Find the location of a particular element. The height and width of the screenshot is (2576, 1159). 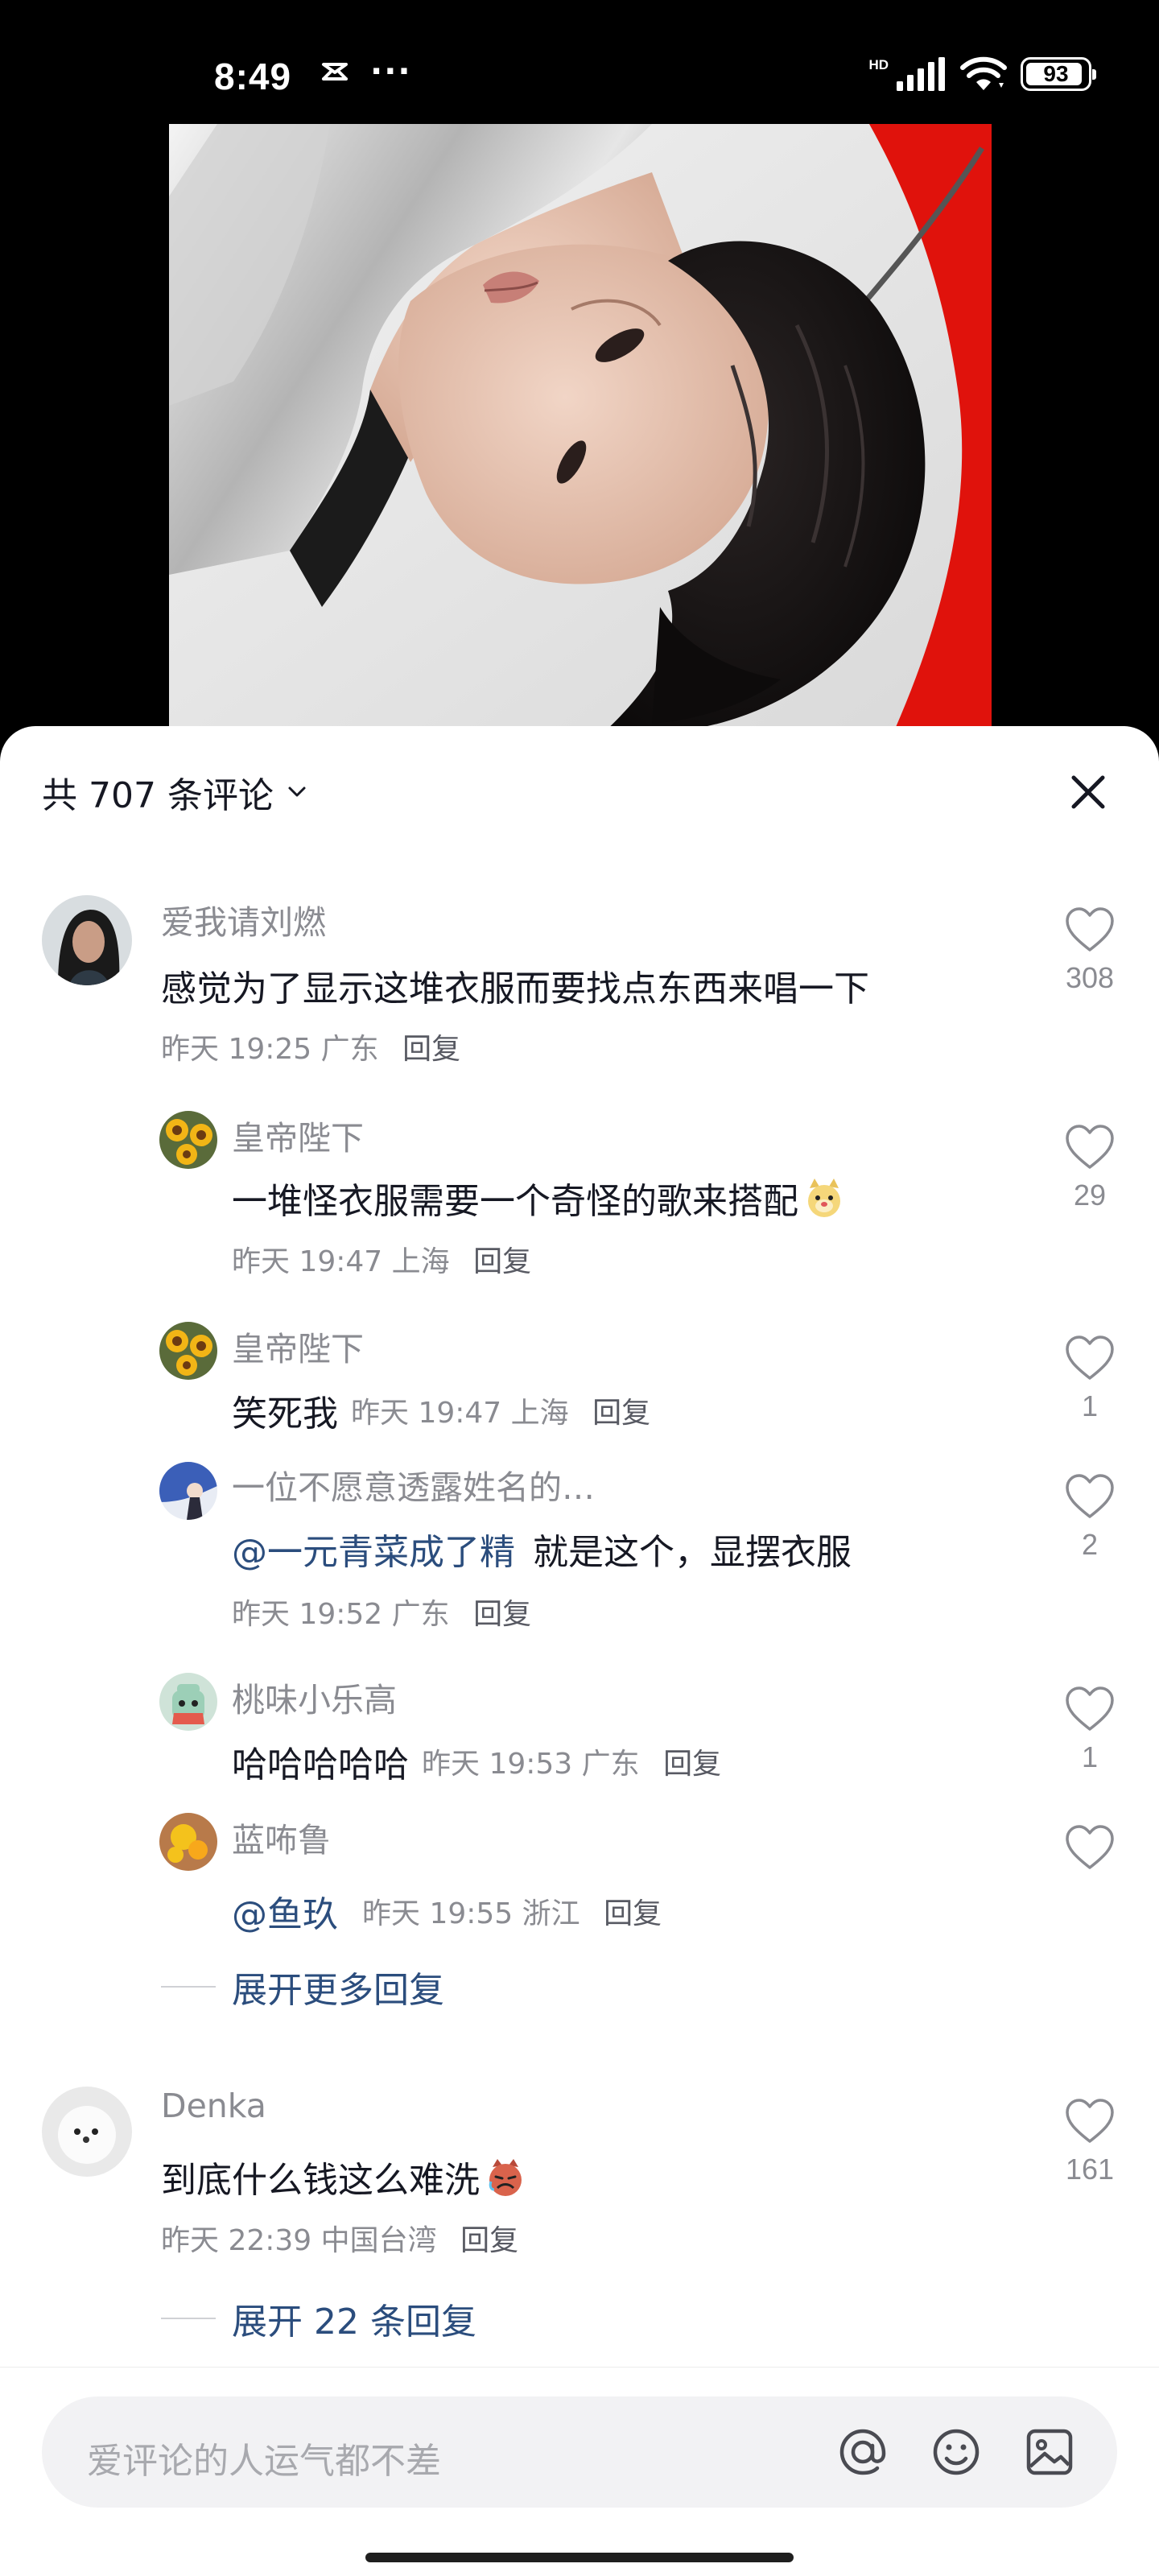

comment-sheet-header: 共 707 条评论 is located at coordinates (579, 786).